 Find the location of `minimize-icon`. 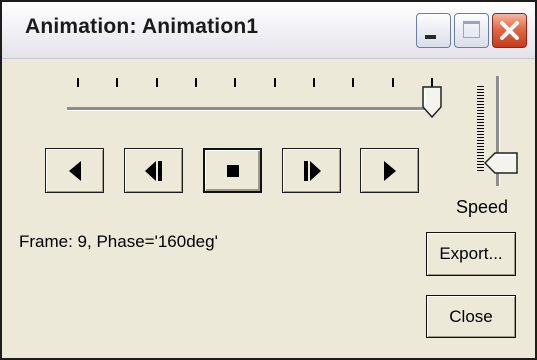

minimize-icon is located at coordinates (430, 37).